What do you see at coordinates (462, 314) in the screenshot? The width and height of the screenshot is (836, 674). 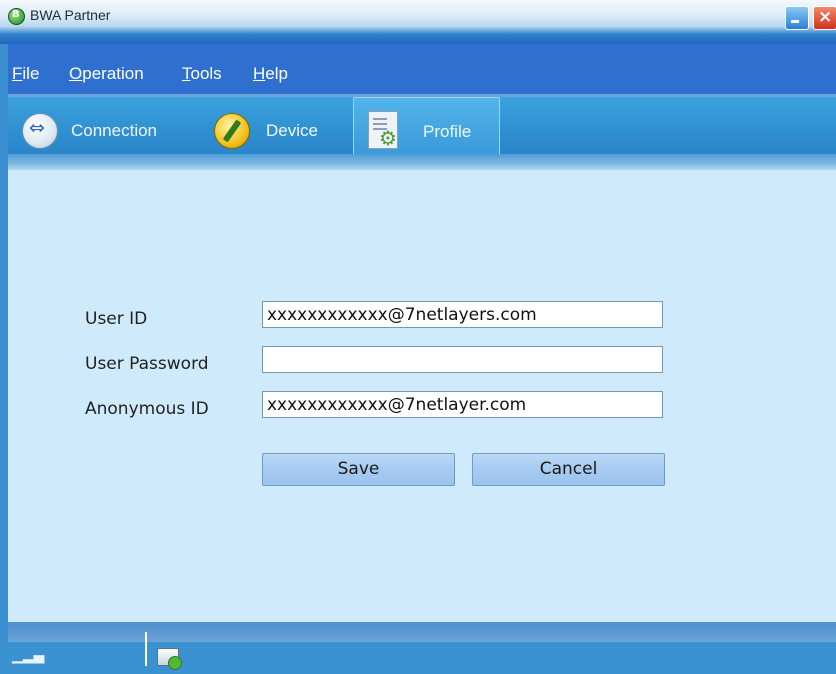 I see `user-id-input` at bounding box center [462, 314].